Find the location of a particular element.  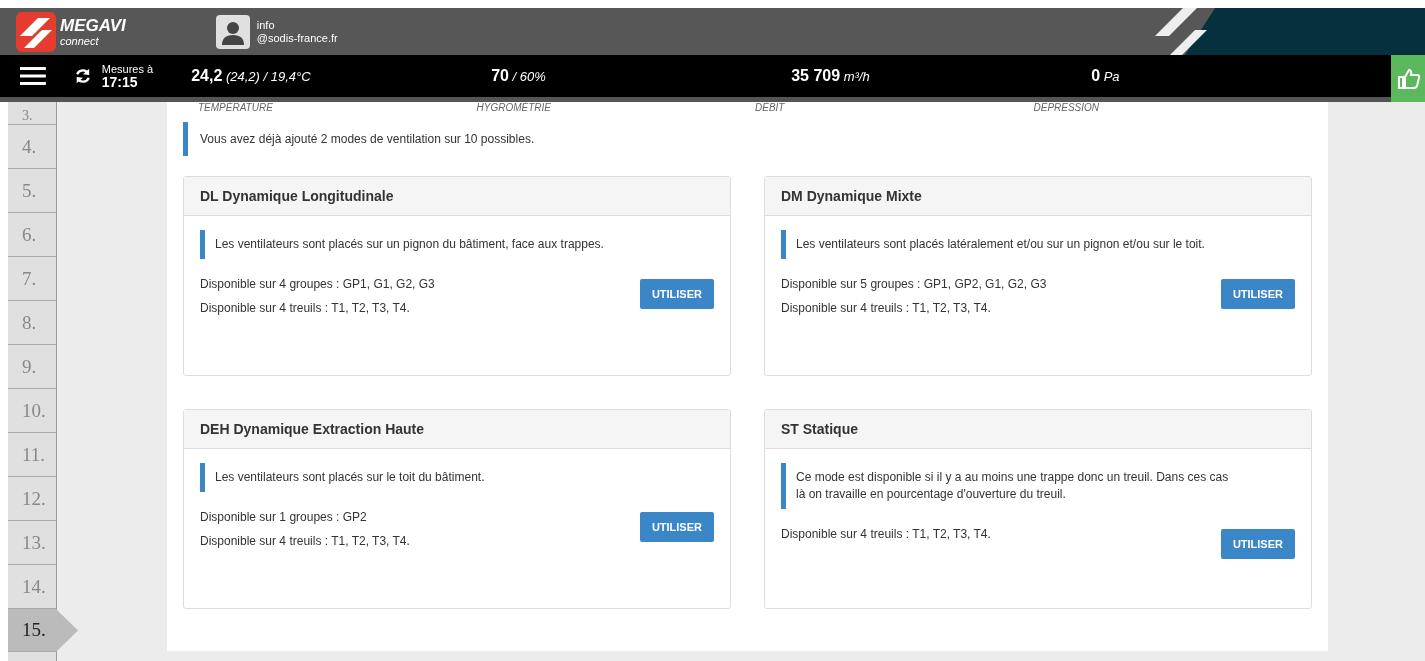

availability-text: Disponible sur 1 groupes : GP2 is located at coordinates (284, 517).